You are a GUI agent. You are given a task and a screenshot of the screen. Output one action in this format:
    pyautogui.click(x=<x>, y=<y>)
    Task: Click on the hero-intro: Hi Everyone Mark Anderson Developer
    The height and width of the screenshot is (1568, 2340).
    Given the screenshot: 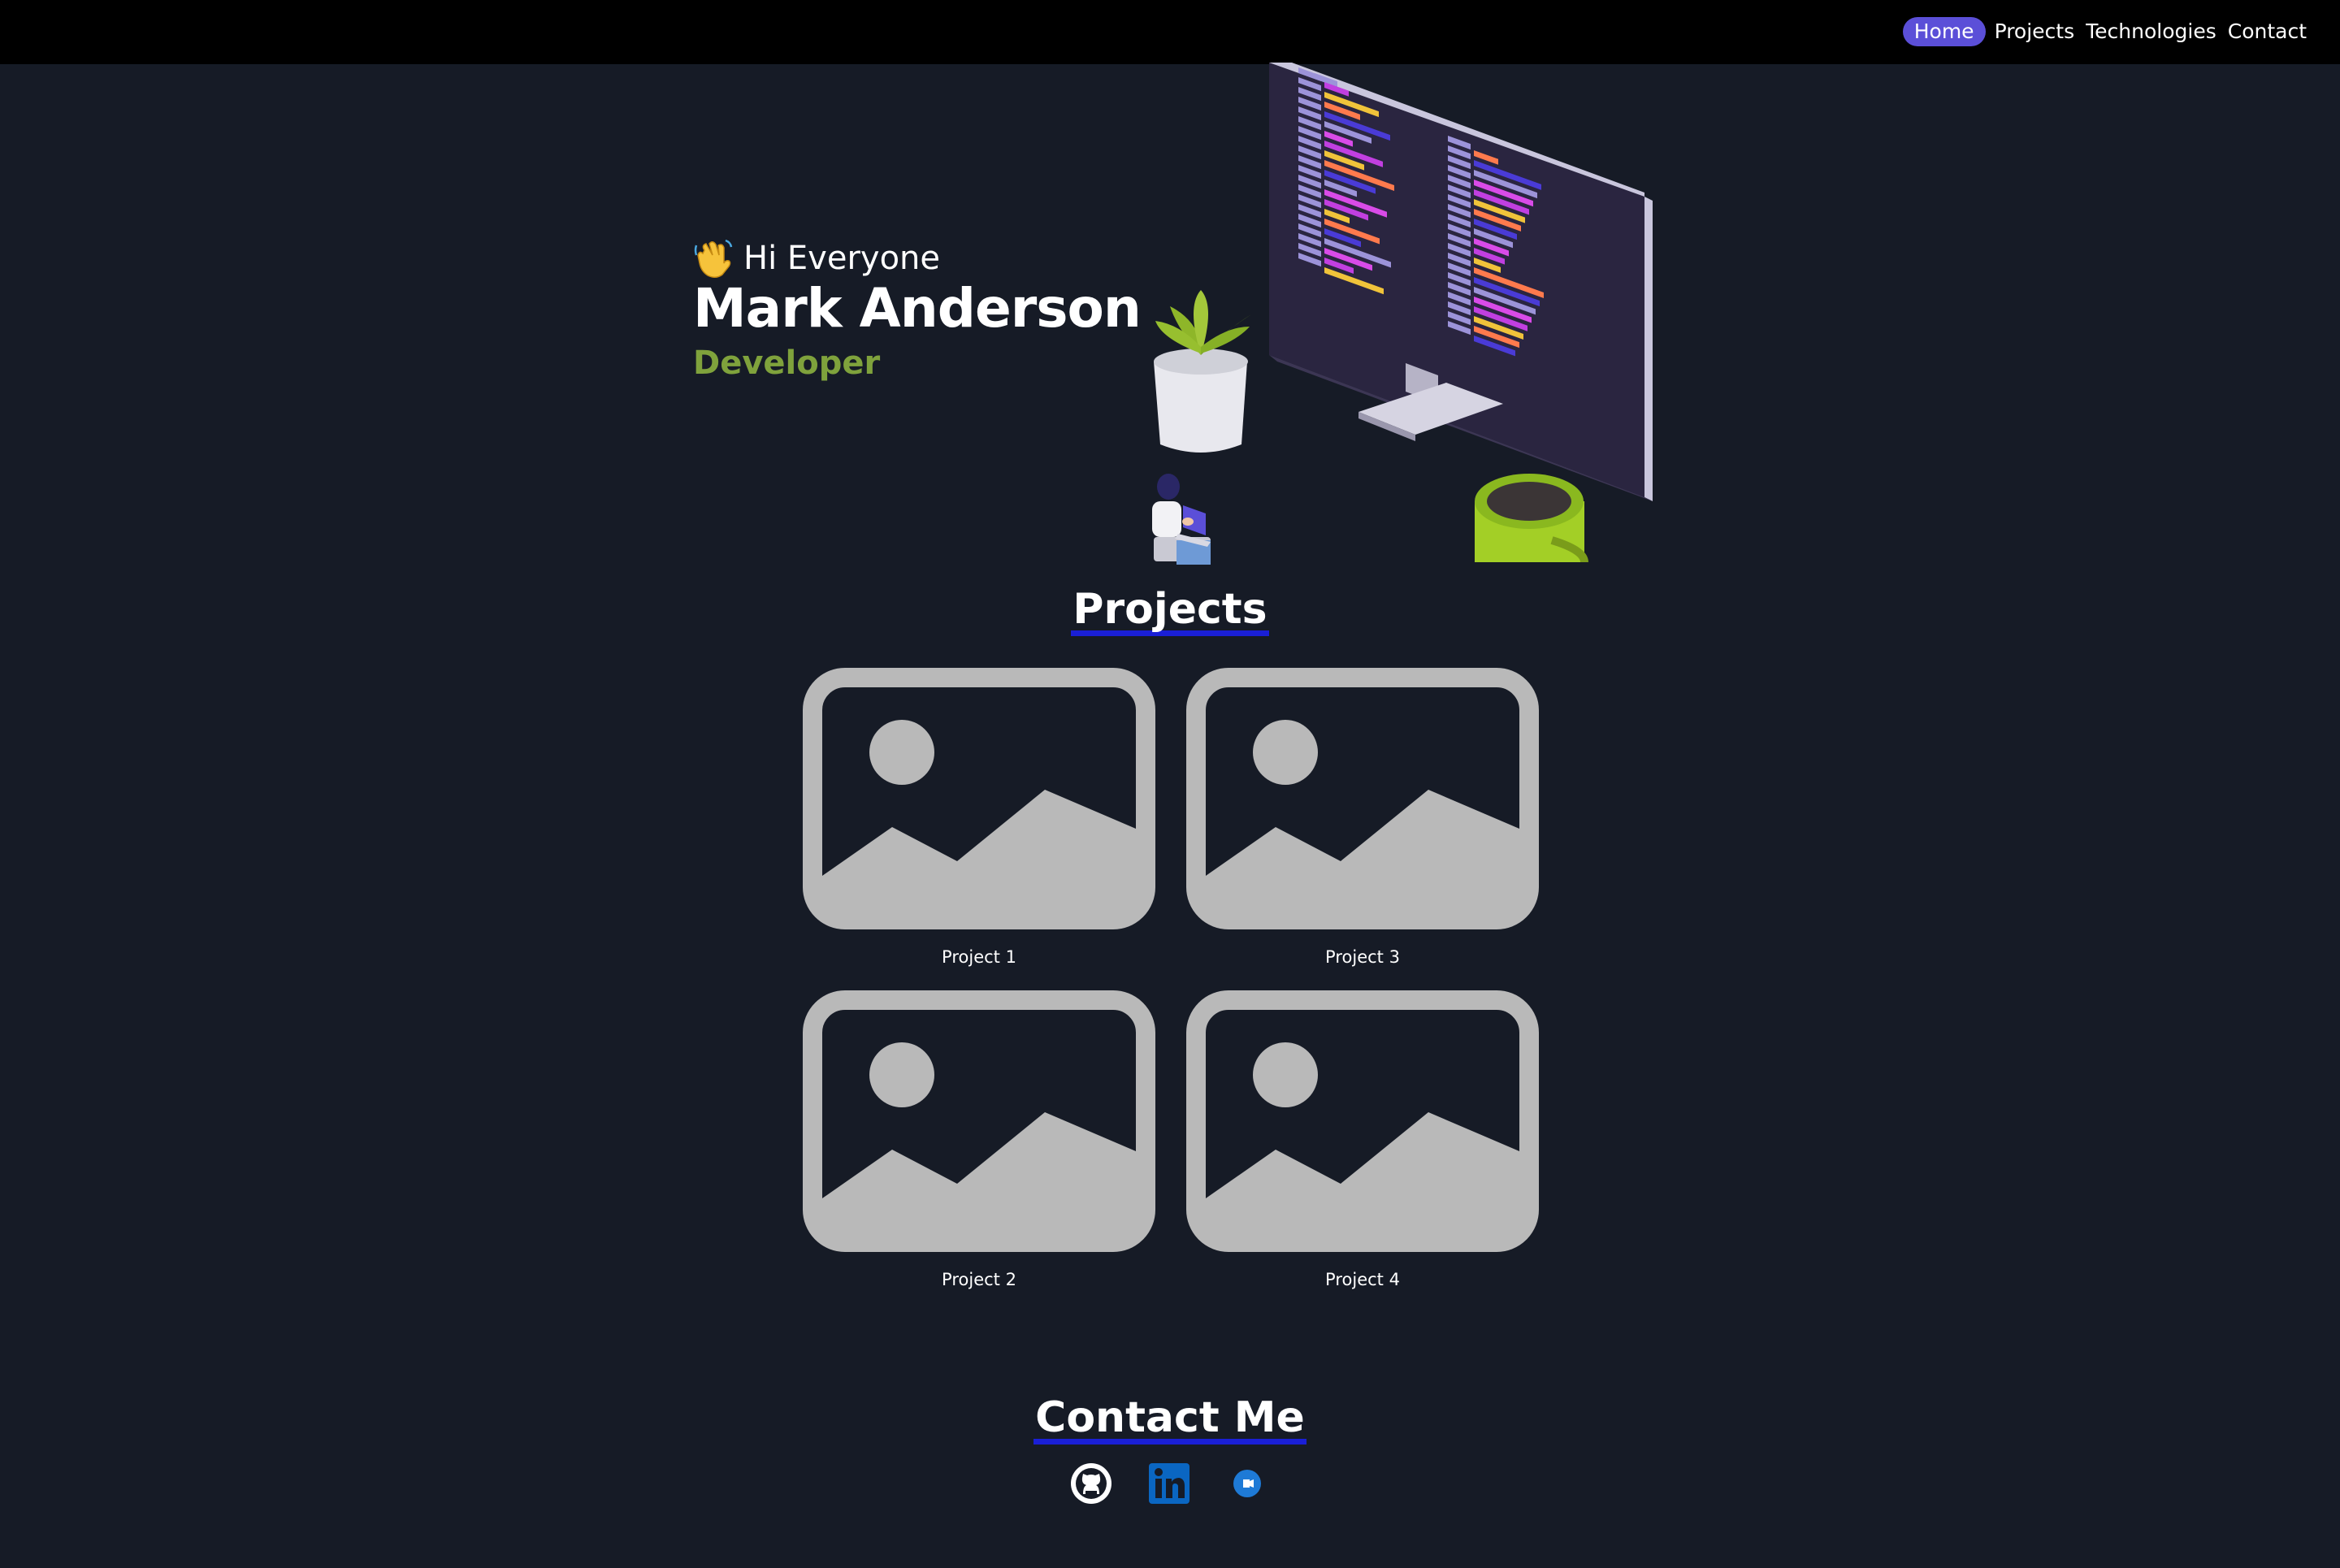 What is the action you would take?
    pyautogui.click(x=917, y=309)
    